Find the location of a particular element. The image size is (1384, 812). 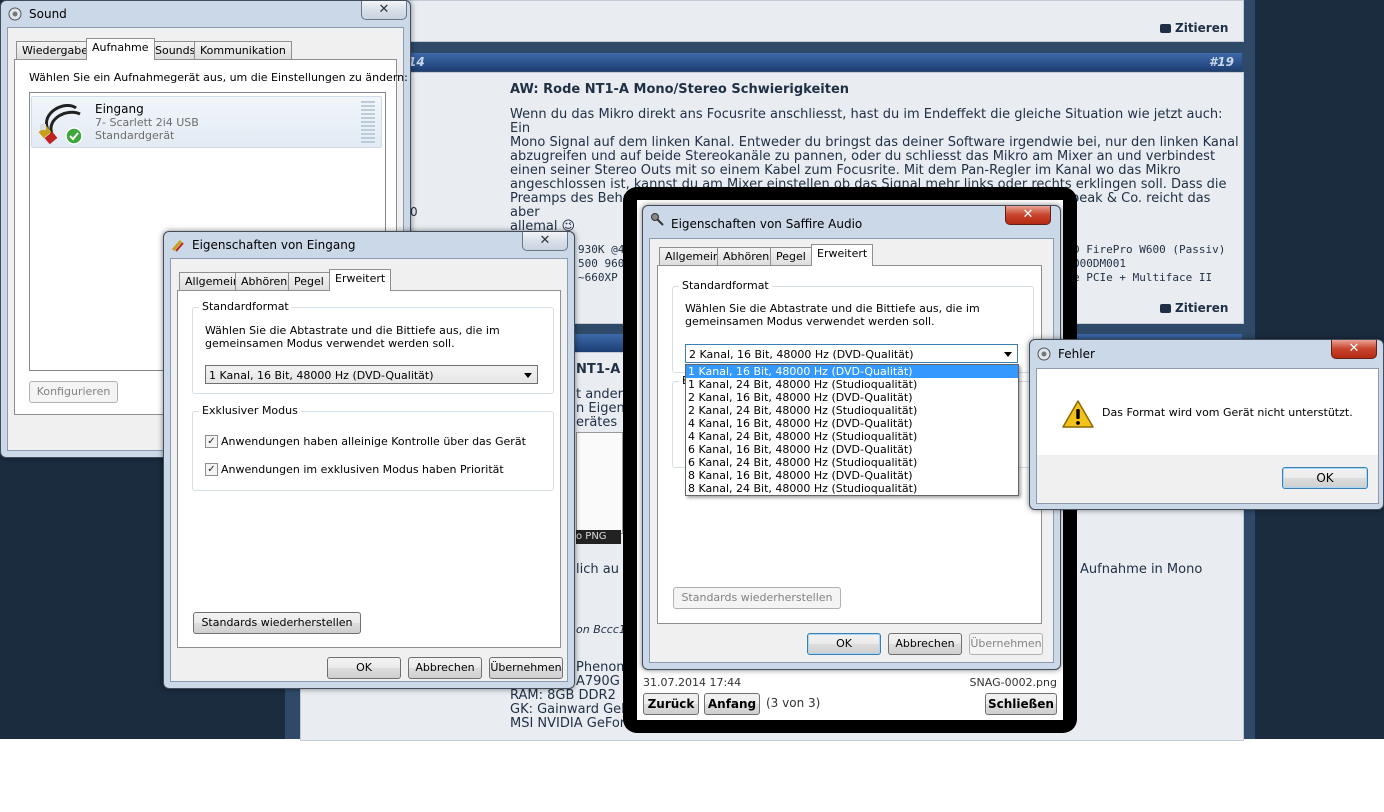

level-meter is located at coordinates (368, 122).